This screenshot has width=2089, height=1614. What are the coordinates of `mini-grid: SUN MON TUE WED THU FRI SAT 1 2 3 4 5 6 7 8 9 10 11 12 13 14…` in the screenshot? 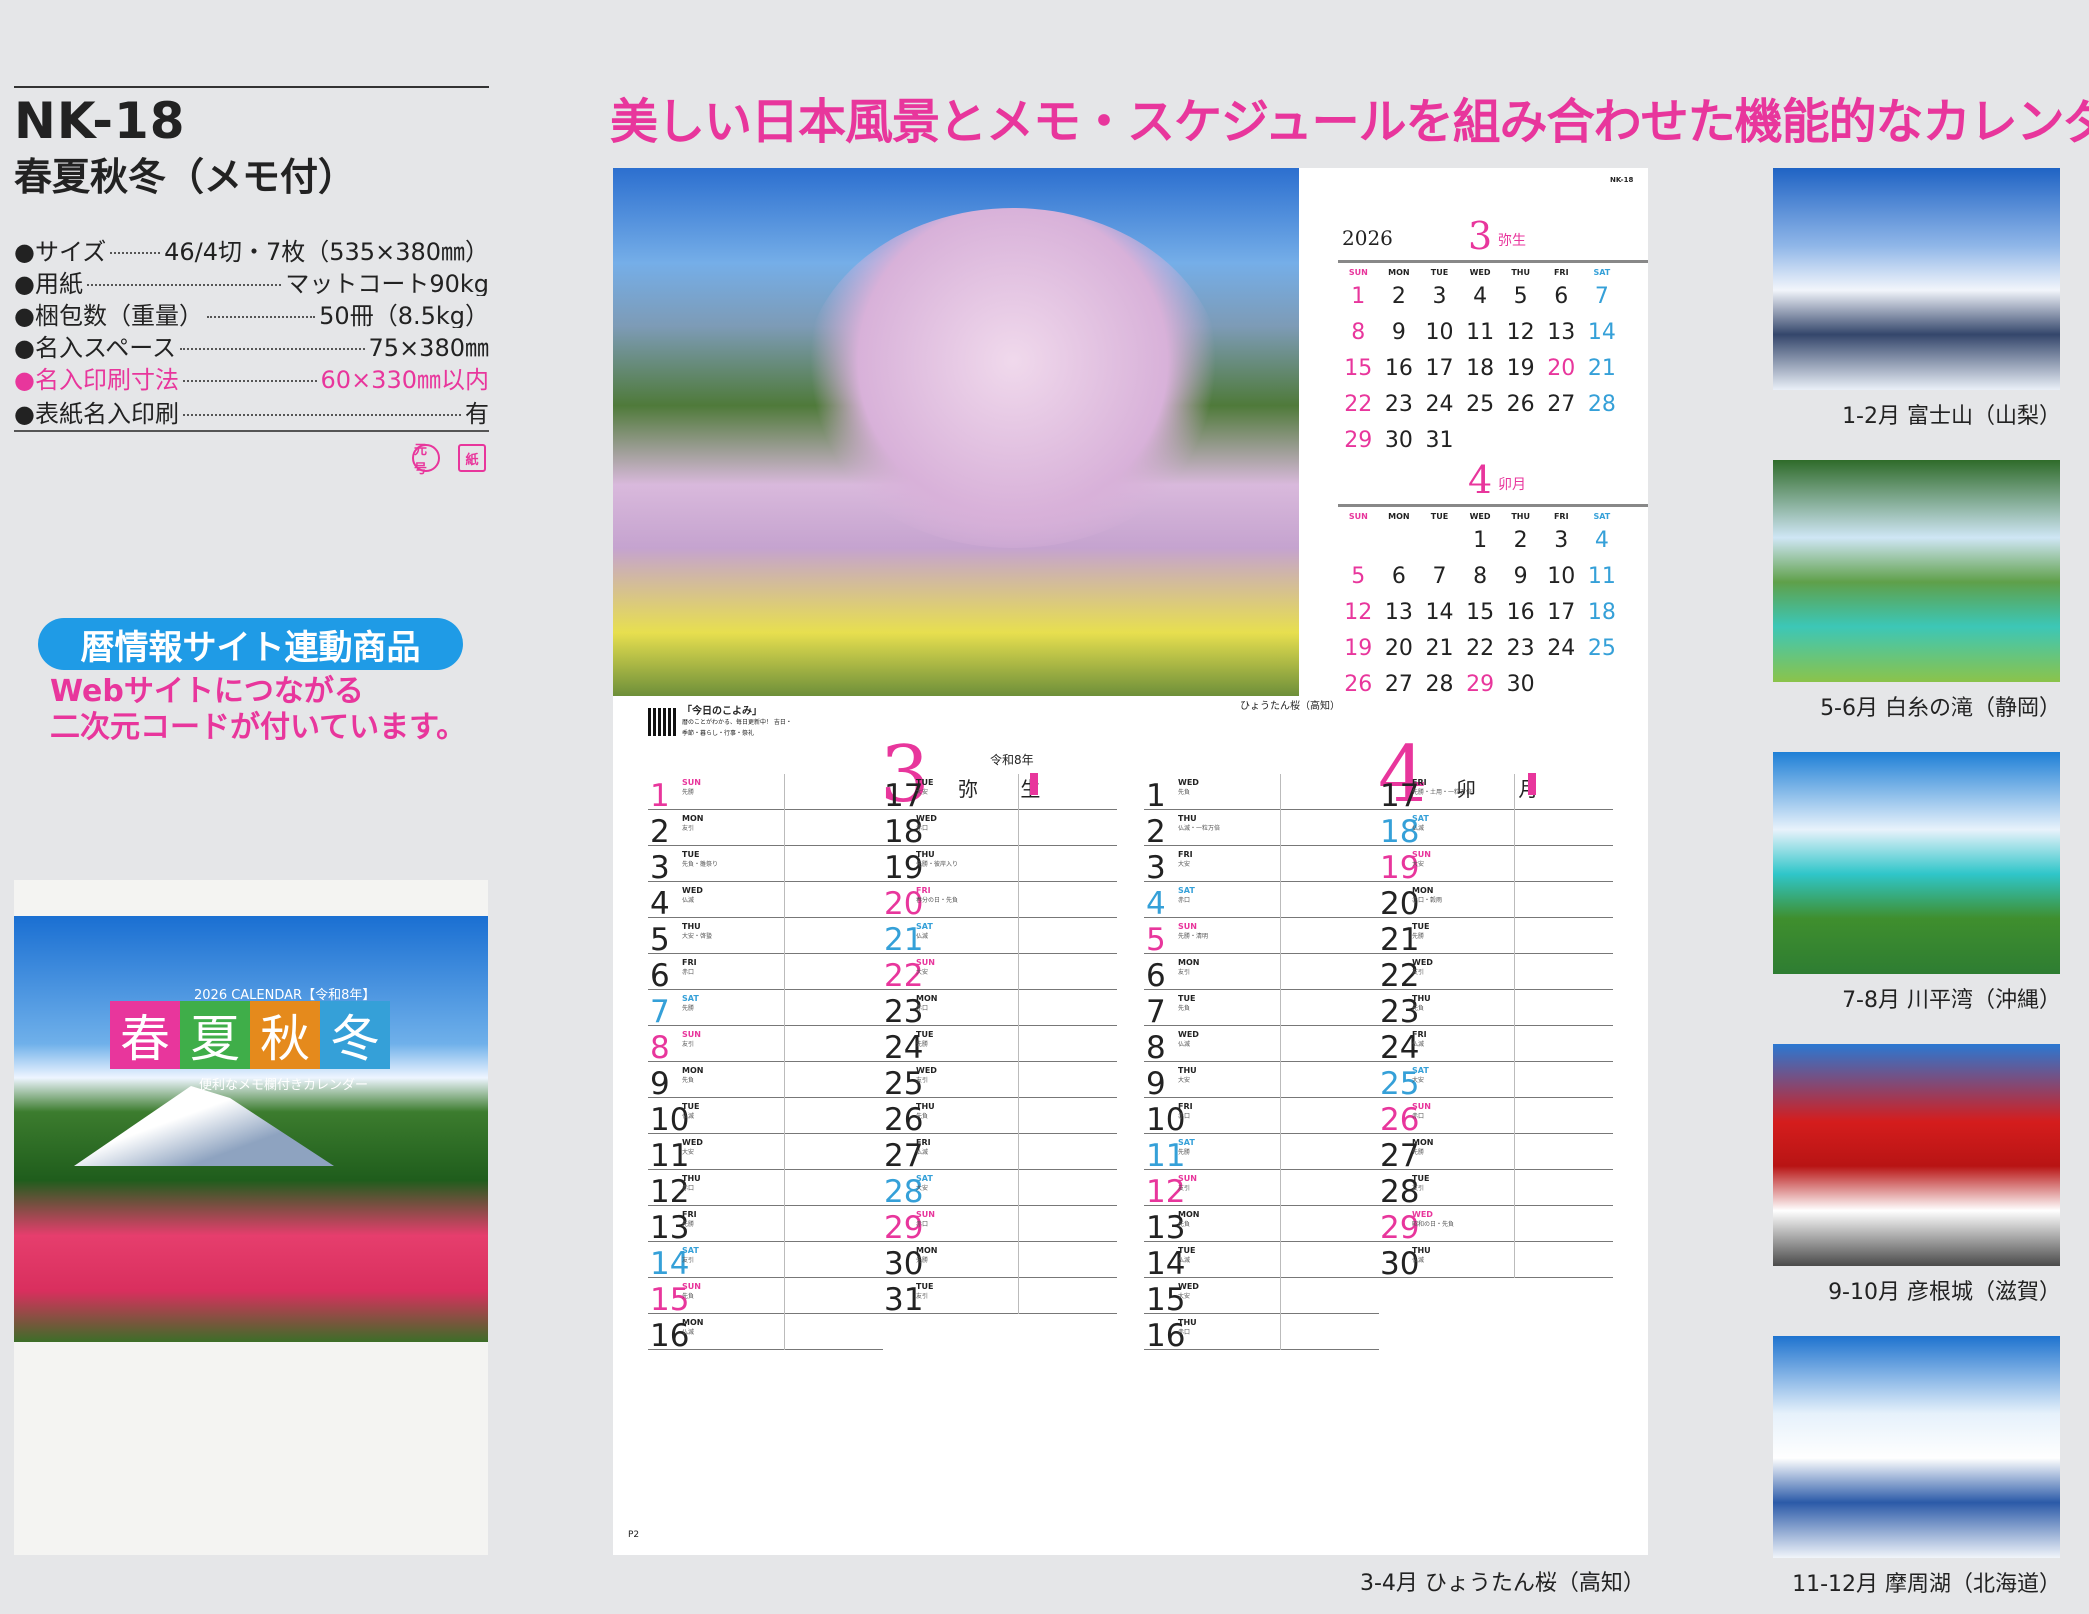 It's located at (1480, 610).